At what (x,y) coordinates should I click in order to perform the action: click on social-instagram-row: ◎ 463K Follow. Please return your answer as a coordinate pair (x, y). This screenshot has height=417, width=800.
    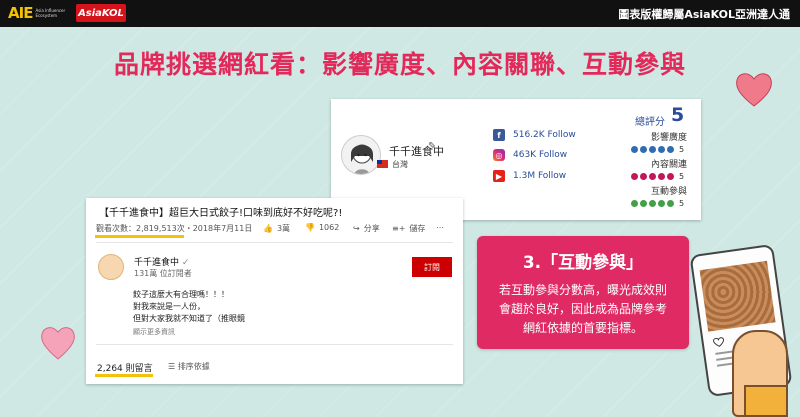
    Looking at the image, I should click on (530, 155).